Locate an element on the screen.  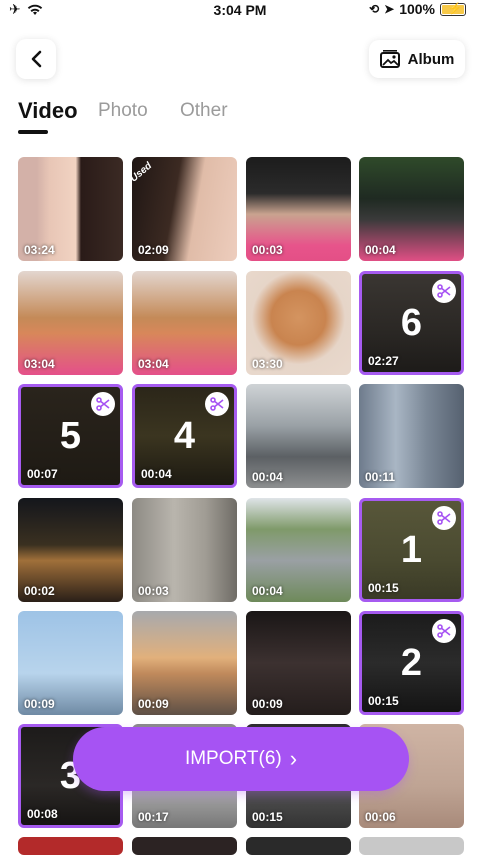
selection-order: 4 is located at coordinates (184, 436).